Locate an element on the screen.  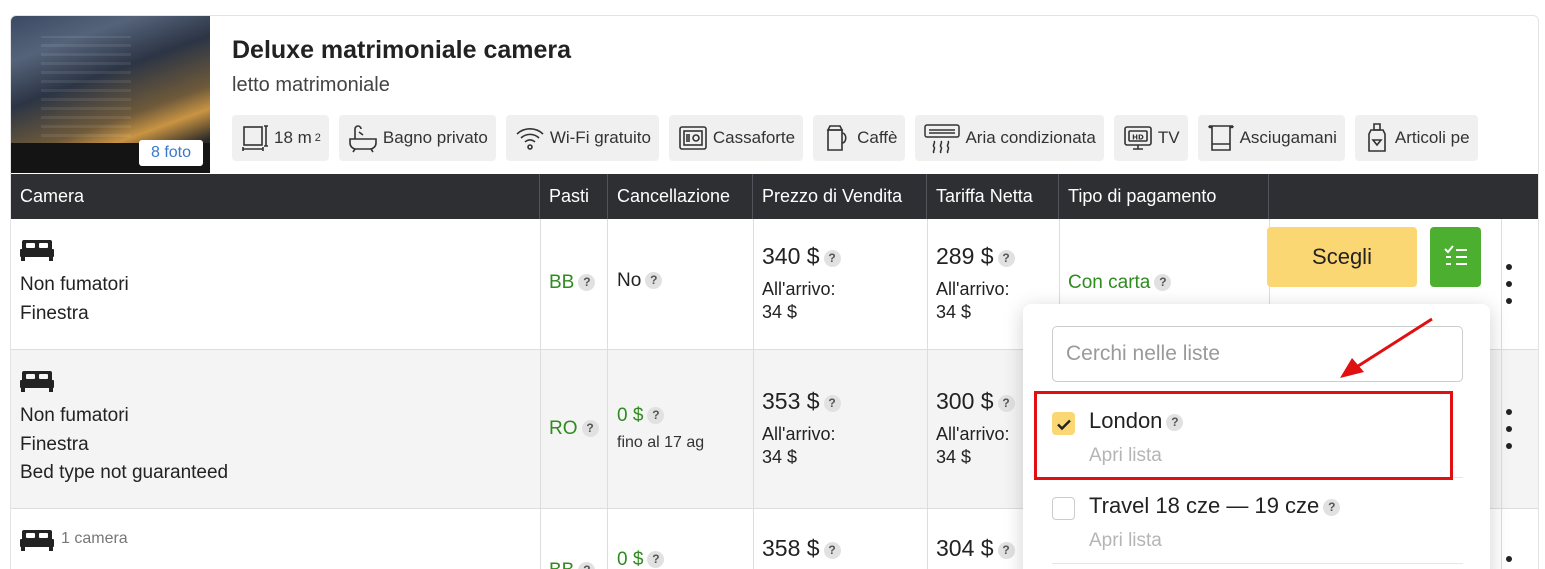
payment-type-value: Con carta is located at coordinates (1109, 282).